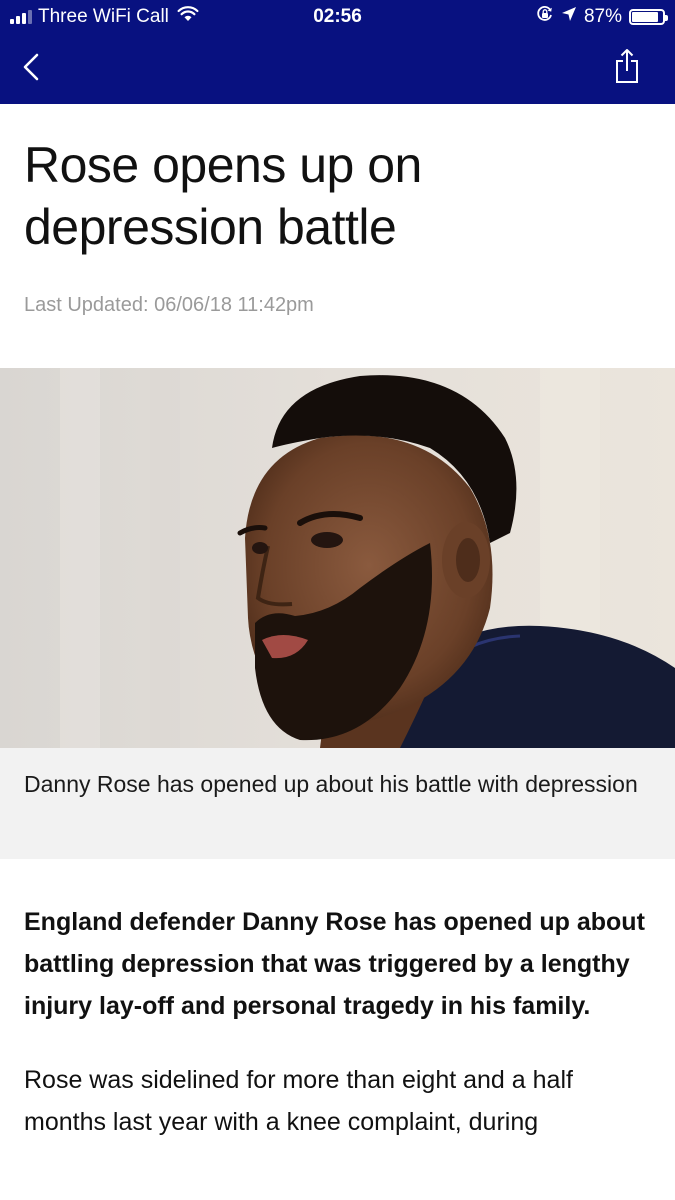 This screenshot has width=675, height=1200. Describe the element at coordinates (337, 18) in the screenshot. I see `status-bar: Three WiFi Call 02:56 87%` at that location.